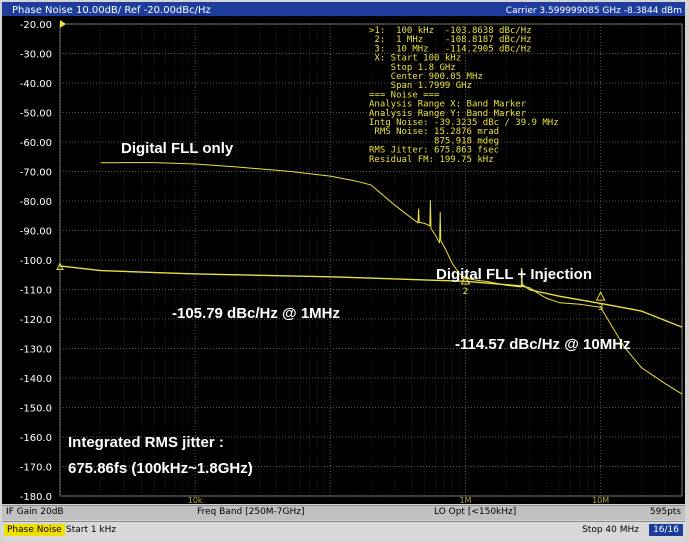 The image size is (689, 542). I want to click on x-tick-label: 1M, so click(465, 500).